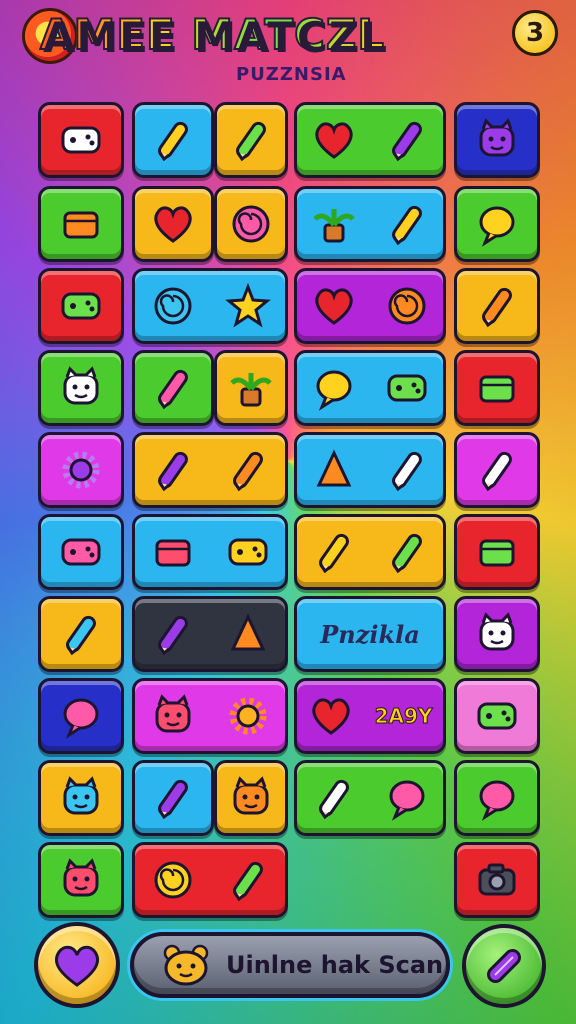  I want to click on sun-icon, so click(247, 716).